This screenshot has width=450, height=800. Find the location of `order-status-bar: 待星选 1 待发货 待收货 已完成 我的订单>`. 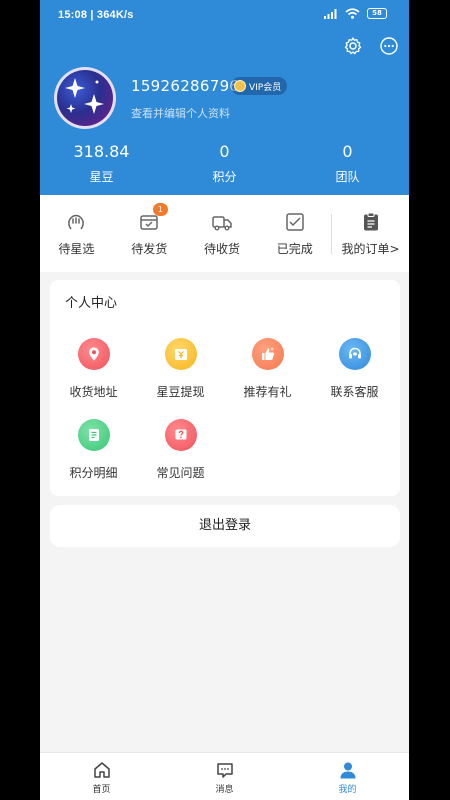

order-status-bar: 待星选 1 待发货 待收货 已完成 我的订单> is located at coordinates (224, 233).